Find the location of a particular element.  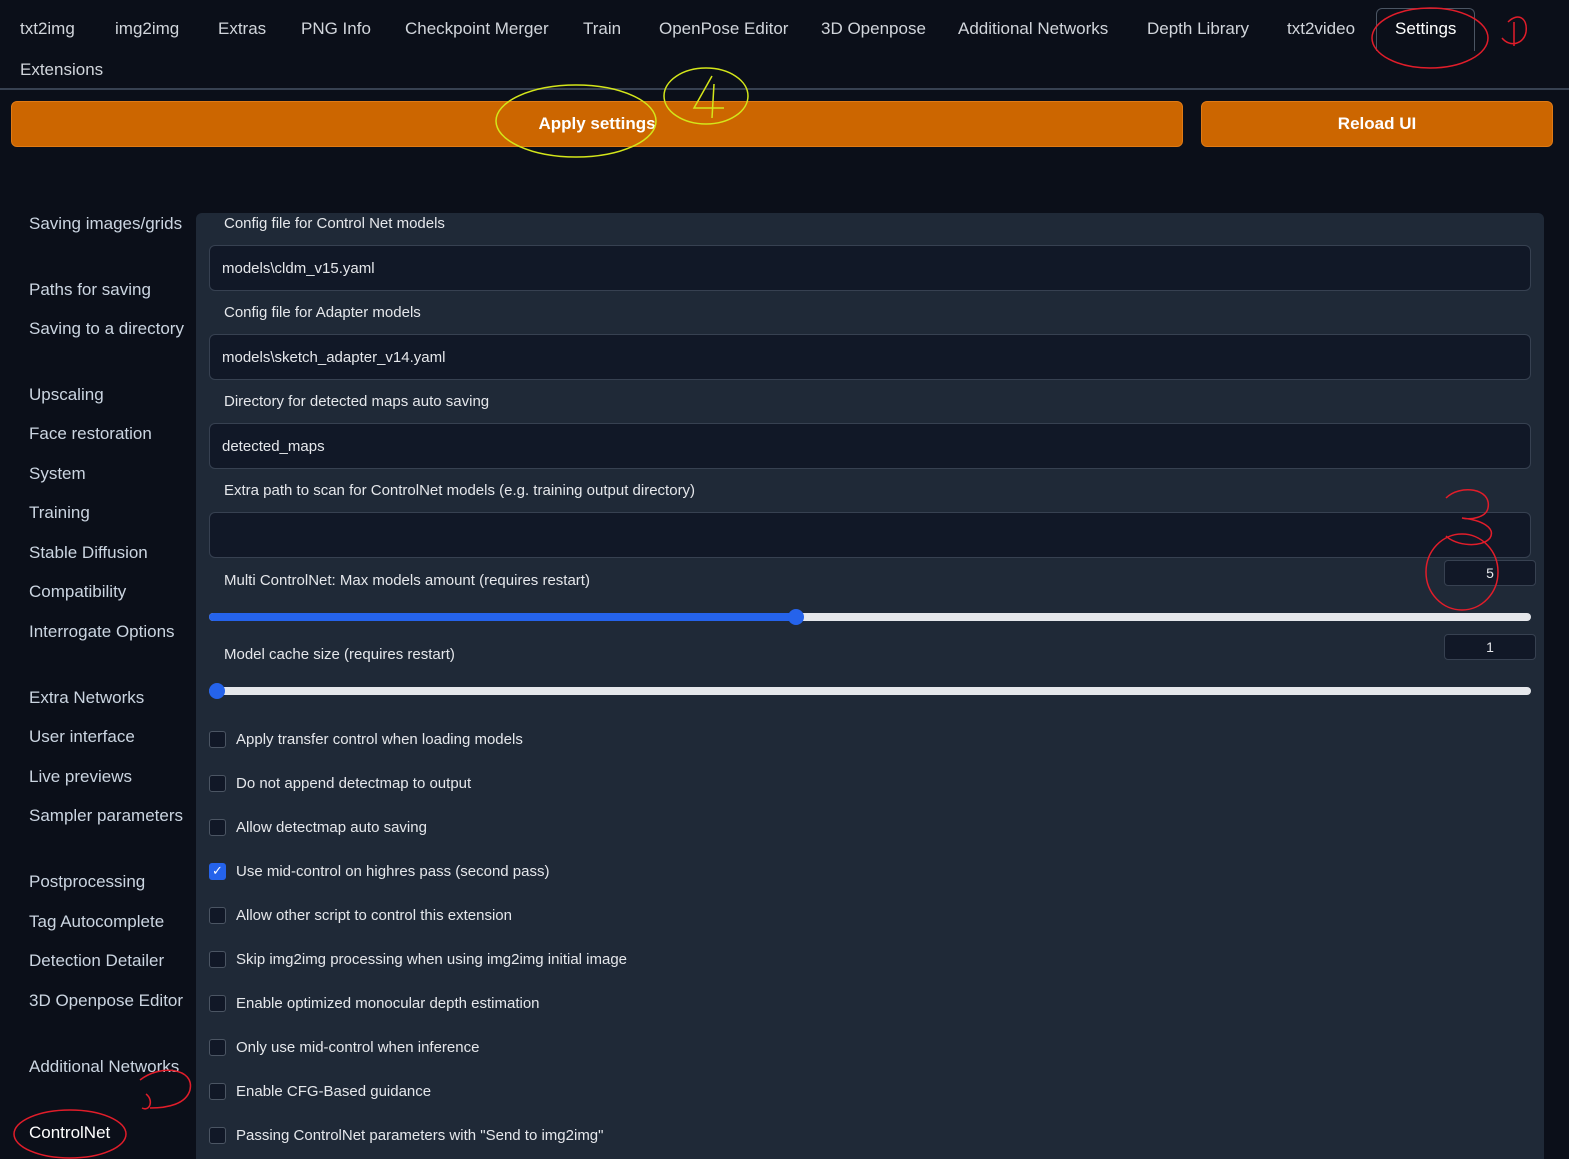

sidebar-item-compatibility: Compatibility is located at coordinates (109, 592).